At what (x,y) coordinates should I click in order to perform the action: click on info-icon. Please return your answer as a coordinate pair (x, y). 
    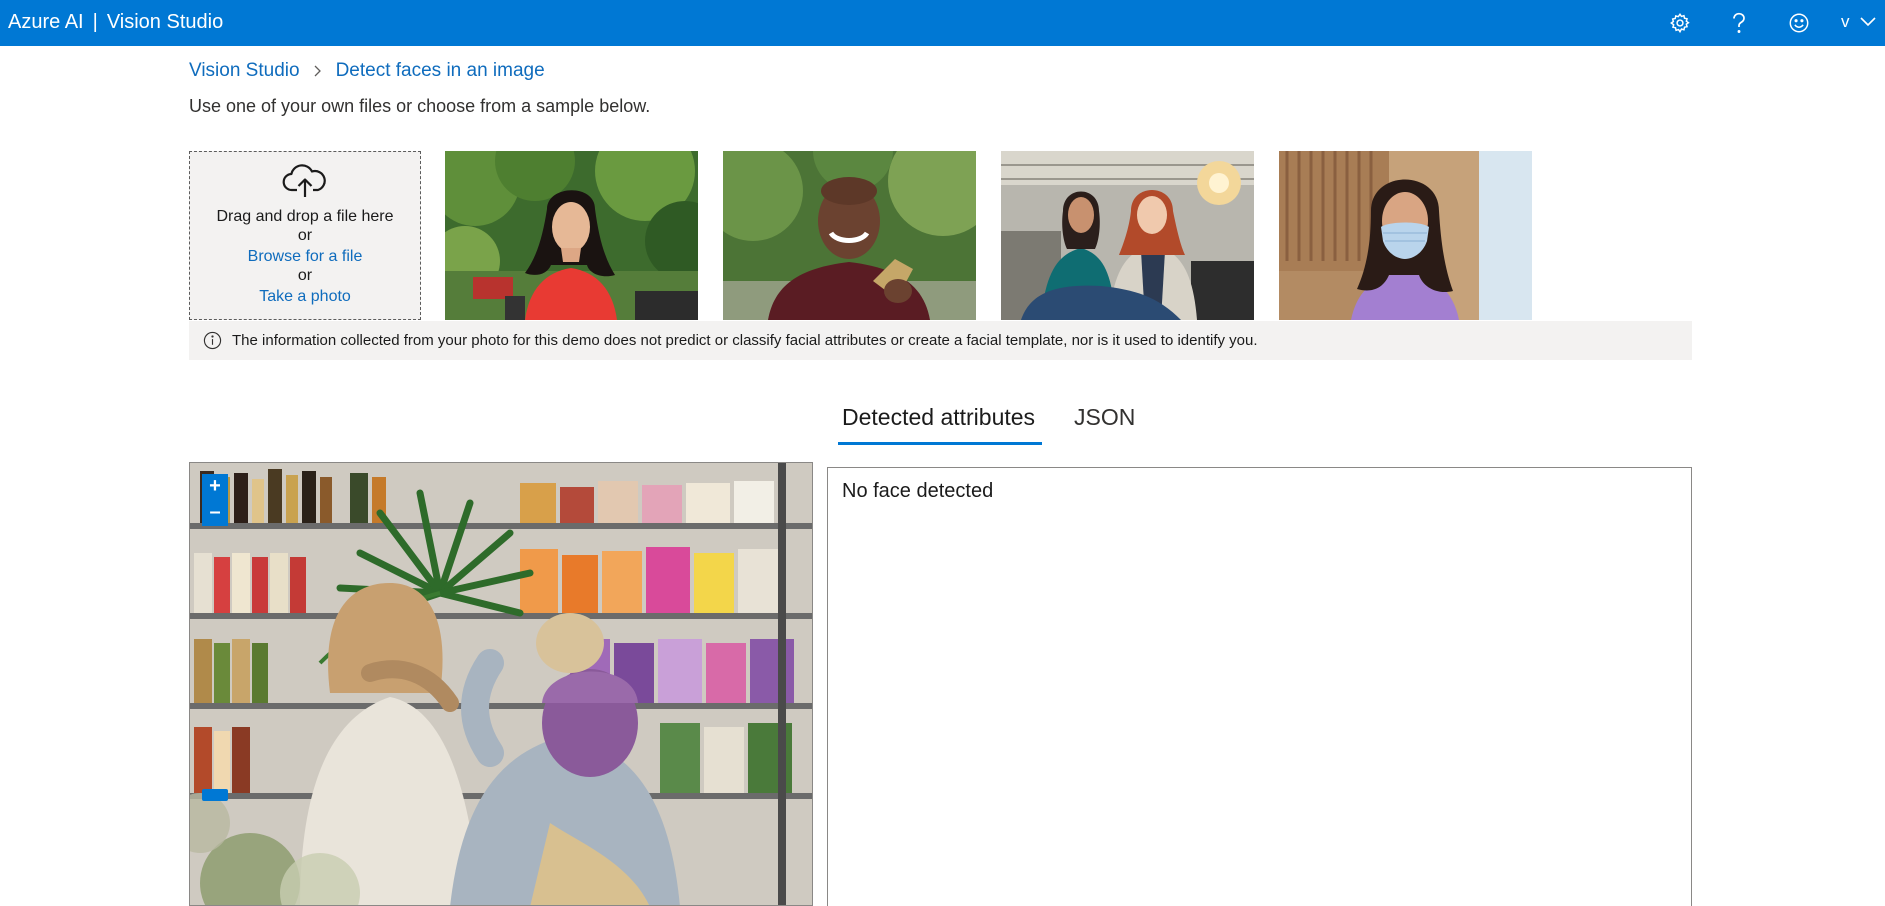
    Looking at the image, I should click on (212, 340).